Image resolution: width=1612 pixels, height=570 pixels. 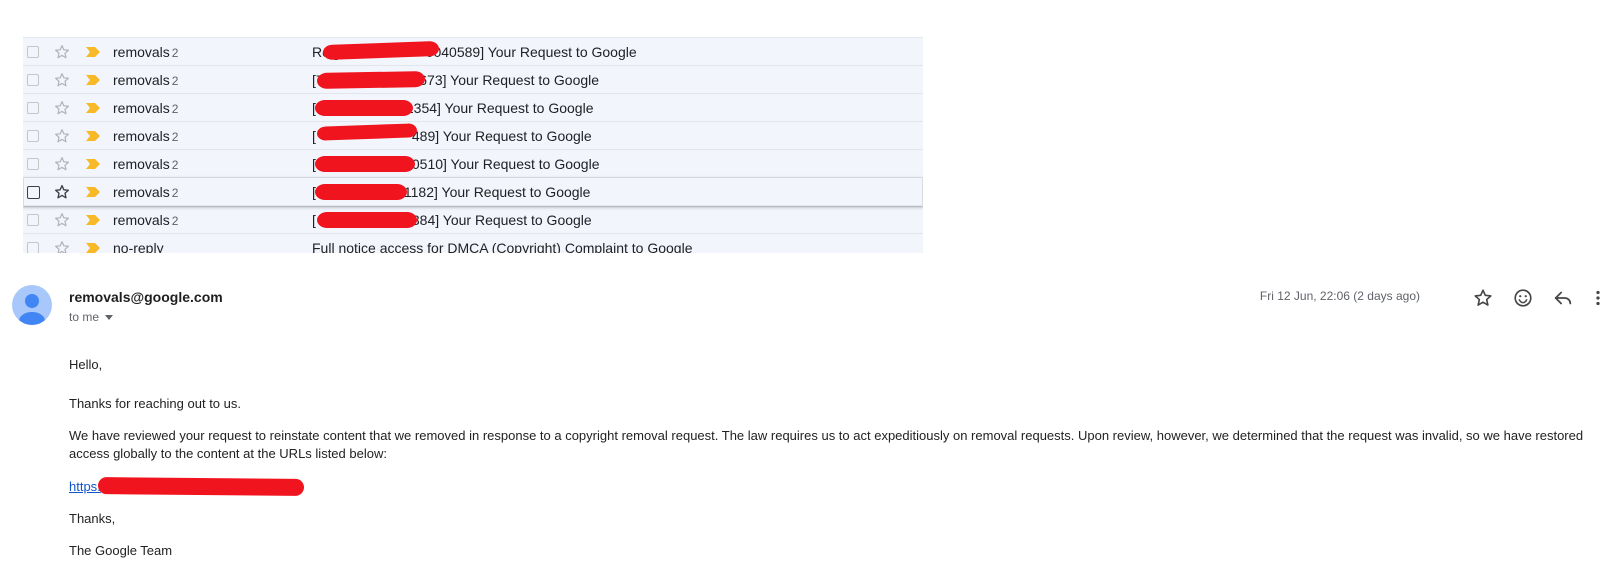 I want to click on row-sender: no-reply, so click(x=138, y=246).